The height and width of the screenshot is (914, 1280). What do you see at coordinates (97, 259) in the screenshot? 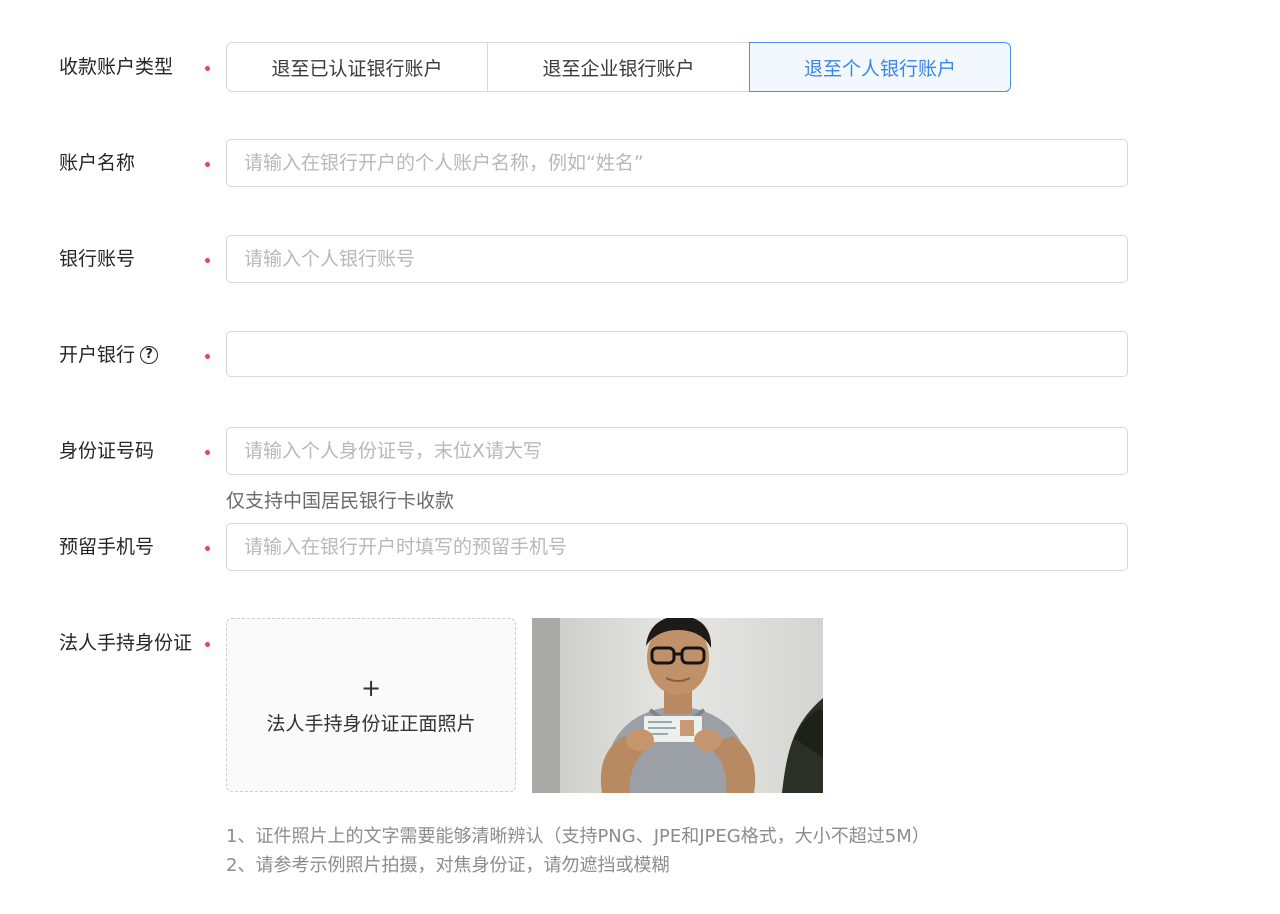
I see `bank-account-label: 银行账号` at bounding box center [97, 259].